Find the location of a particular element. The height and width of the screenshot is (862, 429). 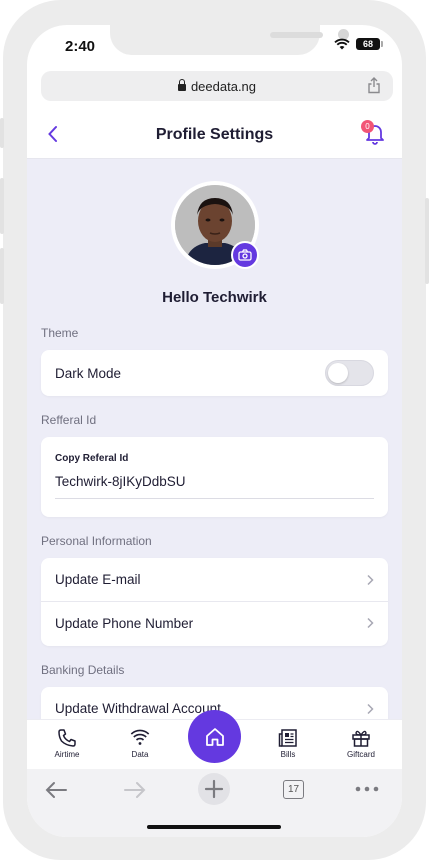

tab-bills: Bills is located at coordinates (288, 743).